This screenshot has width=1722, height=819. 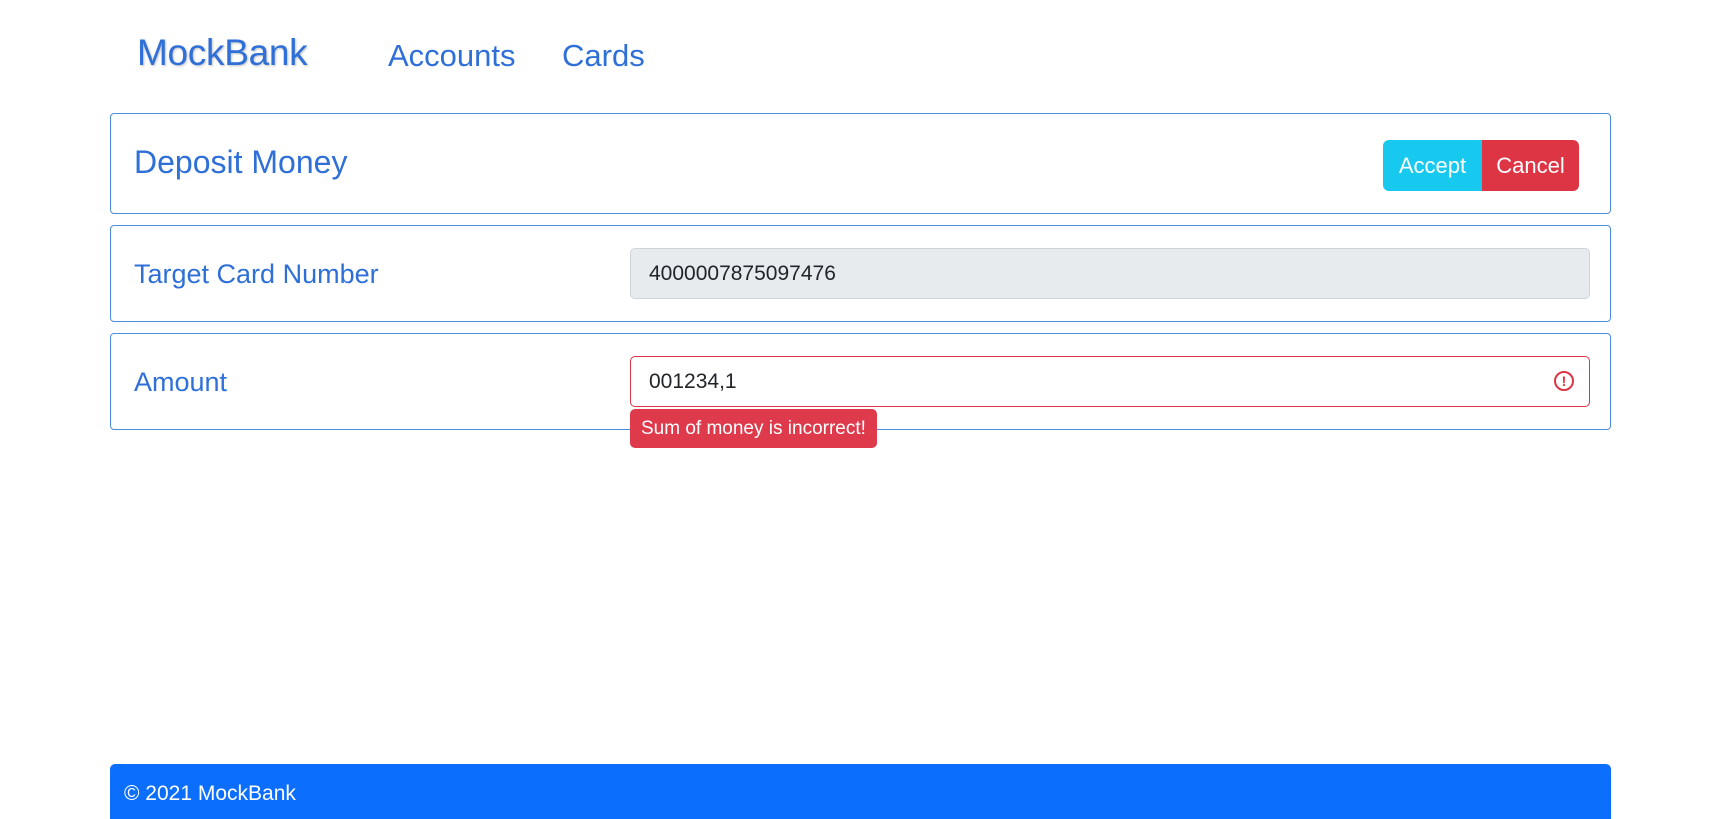 What do you see at coordinates (1530, 165) in the screenshot?
I see `cancel-button: Cancel` at bounding box center [1530, 165].